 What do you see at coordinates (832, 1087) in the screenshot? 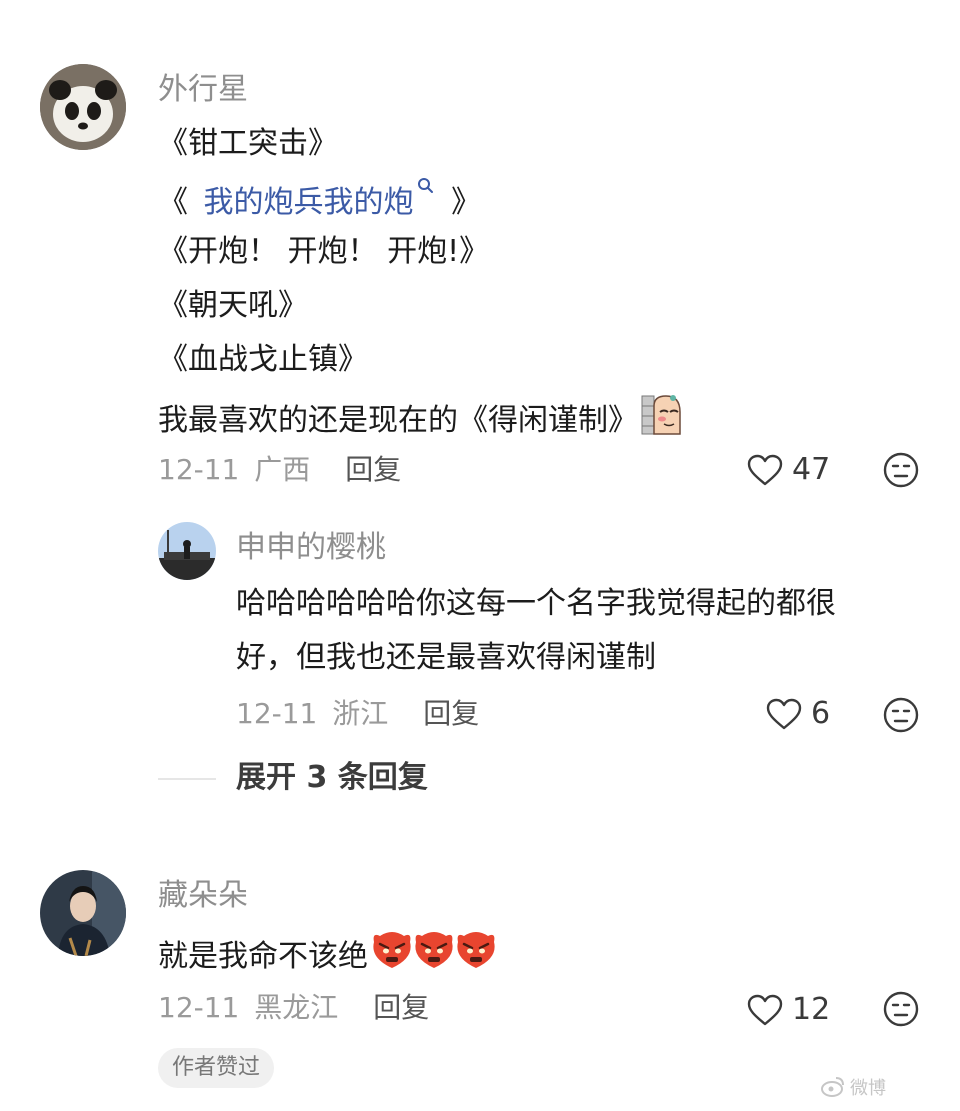
I see `weibo-logo-icon` at bounding box center [832, 1087].